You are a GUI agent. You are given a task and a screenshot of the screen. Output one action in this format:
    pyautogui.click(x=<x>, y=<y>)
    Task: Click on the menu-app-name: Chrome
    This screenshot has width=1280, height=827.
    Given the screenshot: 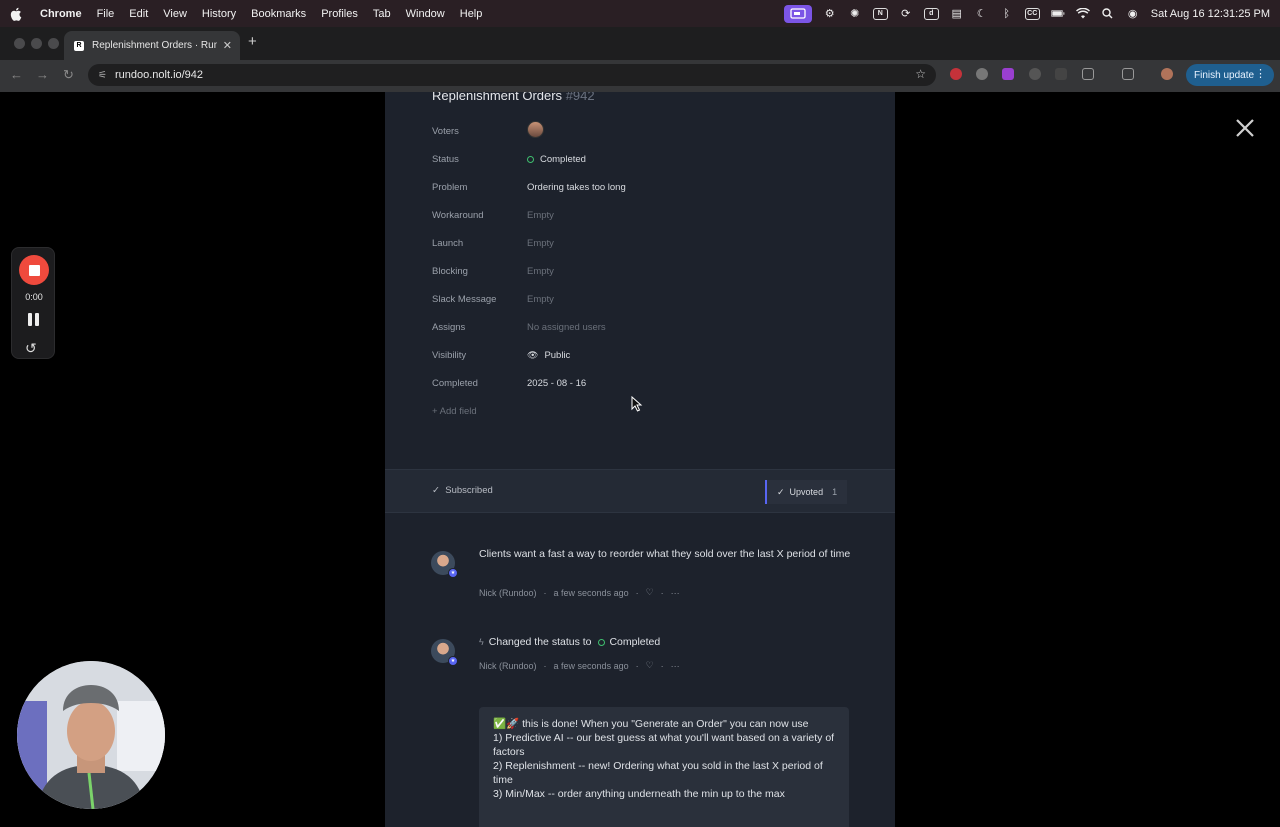 What is the action you would take?
    pyautogui.click(x=61, y=14)
    